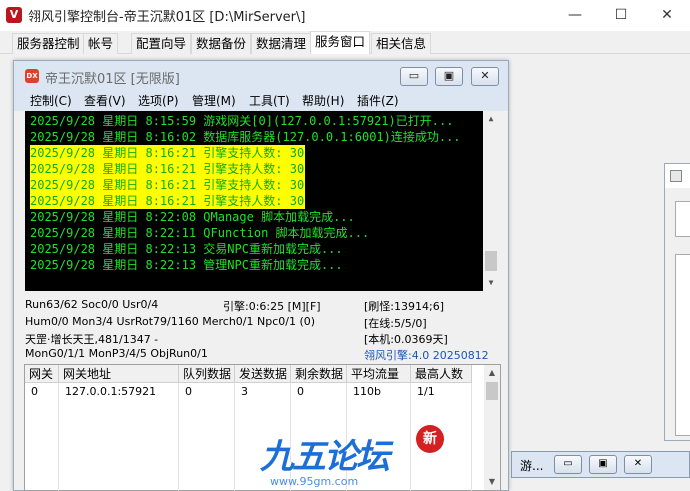 The width and height of the screenshot is (690, 491). Describe the element at coordinates (424, 392) in the screenshot. I see `table-cell: 1/1` at that location.